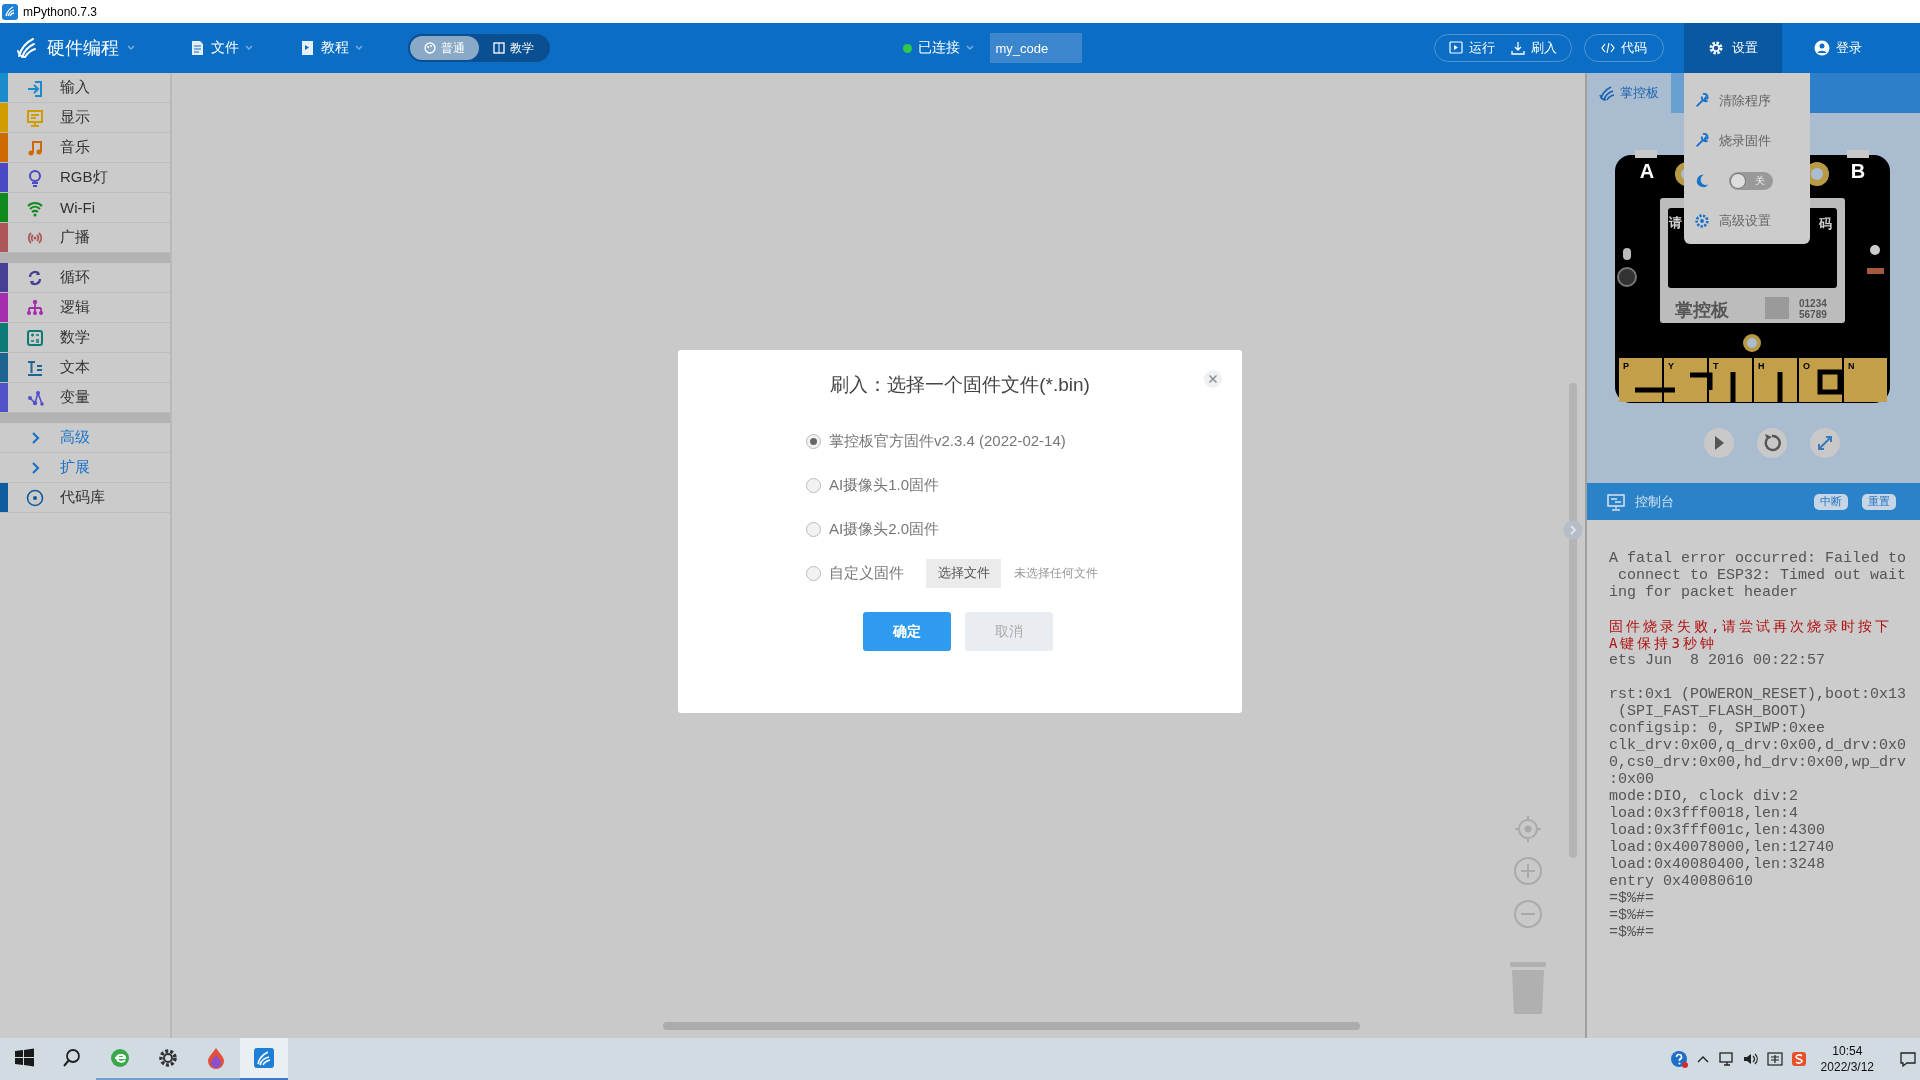 The image size is (1920, 1080). I want to click on window-title: mPython0.7.3, so click(60, 11).